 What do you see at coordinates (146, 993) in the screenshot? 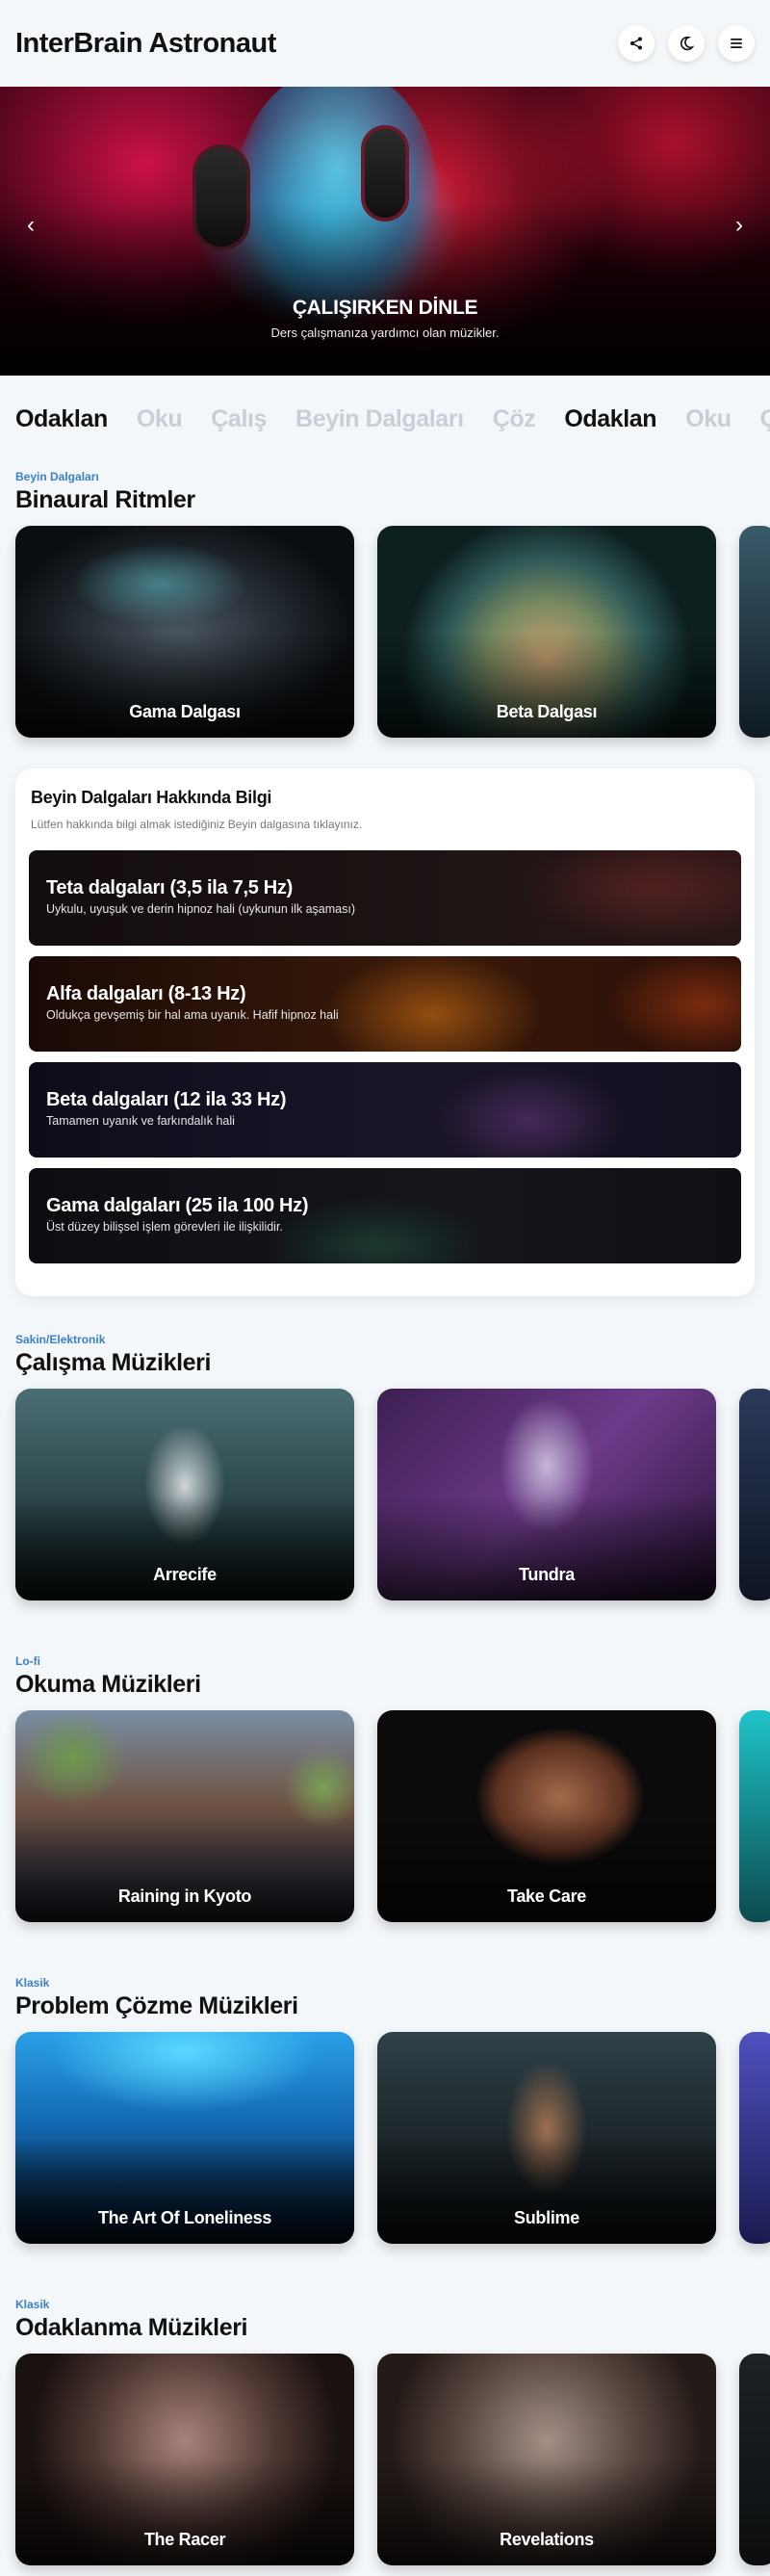
I see `wave-name: Alfa dalgaları (8-13 Hz)` at bounding box center [146, 993].